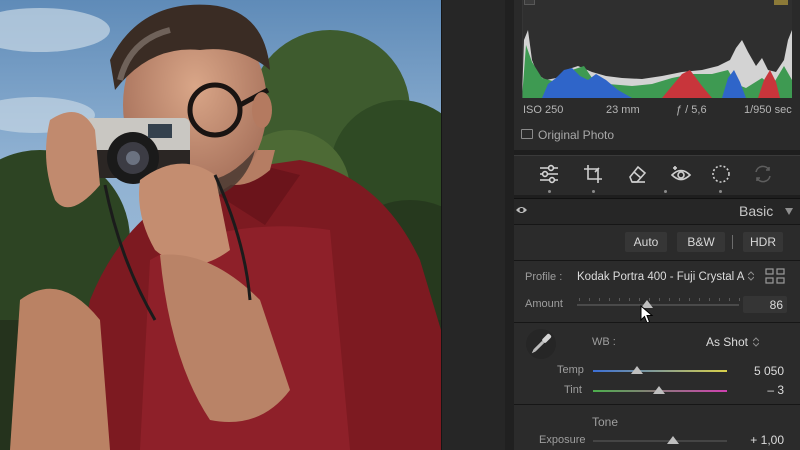  What do you see at coordinates (757, 440) in the screenshot?
I see `exposure-value: + 1,00` at bounding box center [757, 440].